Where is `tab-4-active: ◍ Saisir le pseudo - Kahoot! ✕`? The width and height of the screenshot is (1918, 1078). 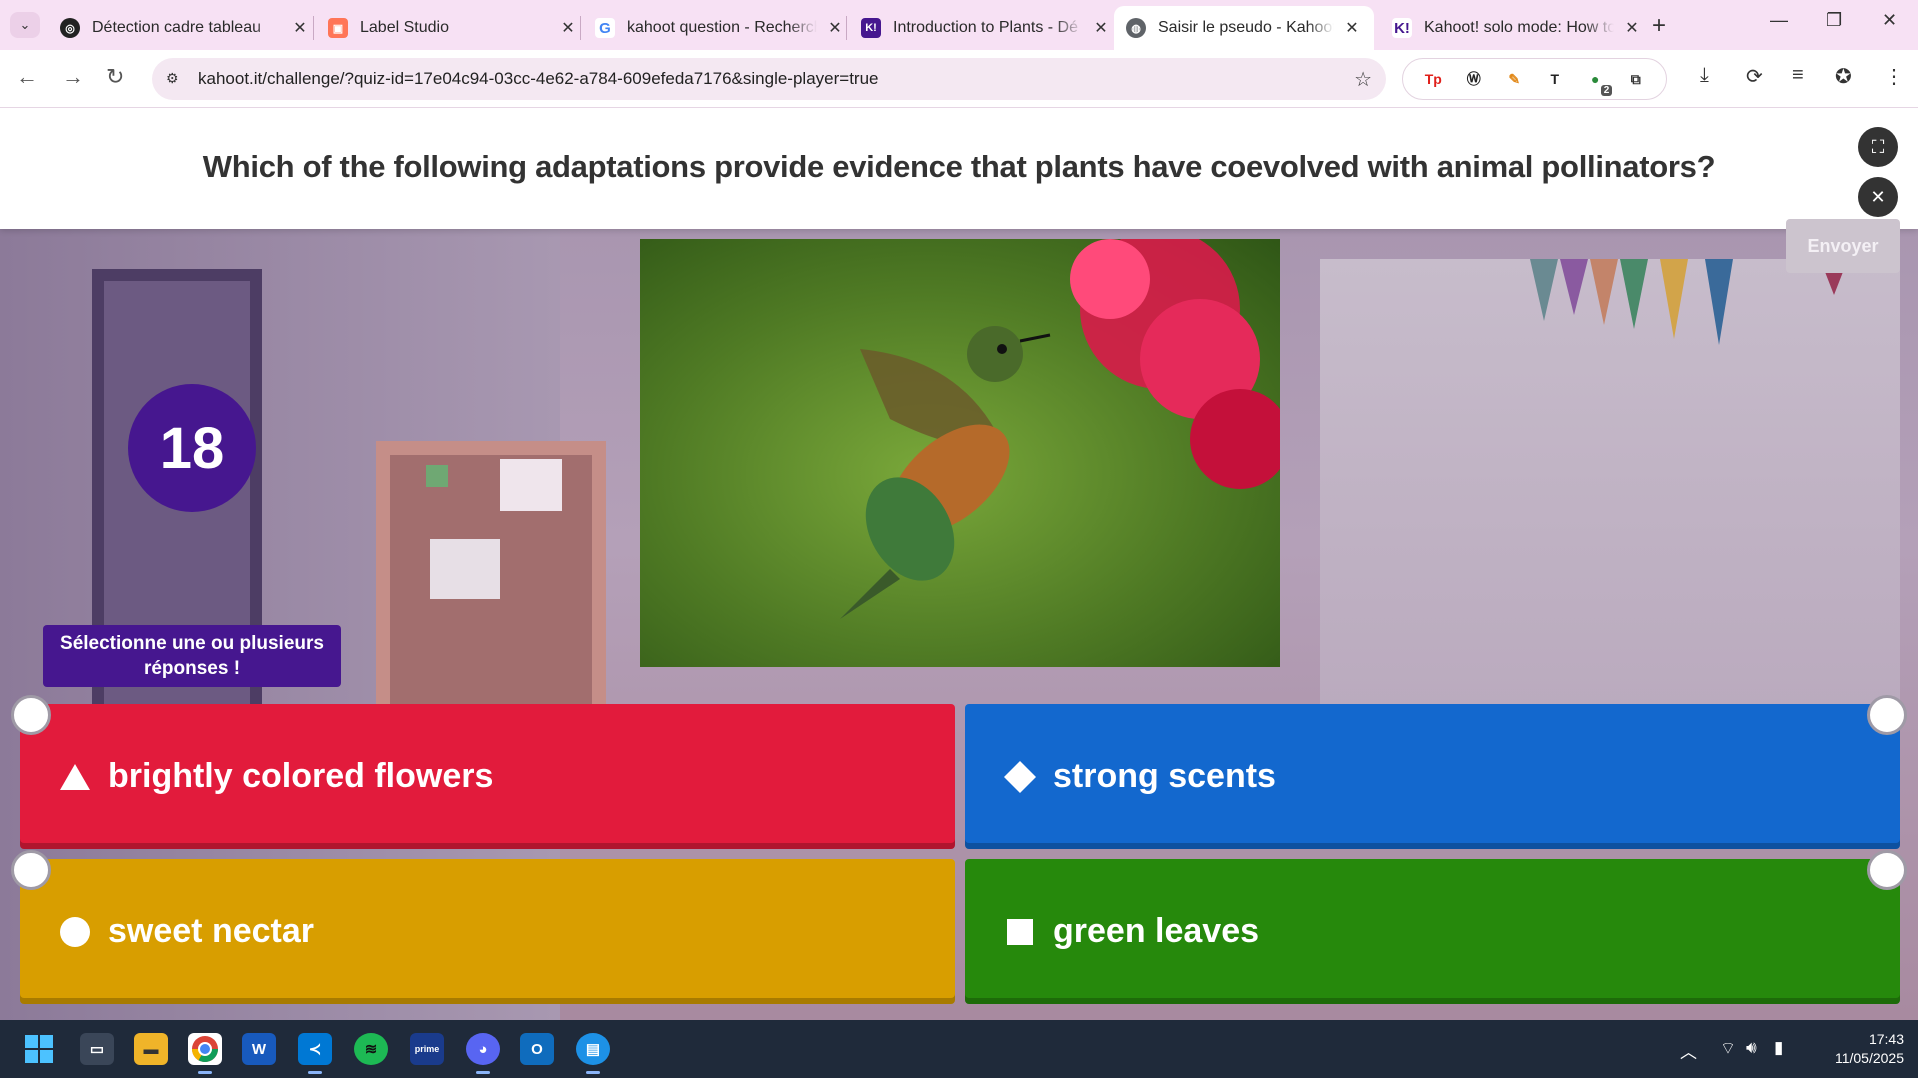 tab-4-active: ◍ Saisir le pseudo - Kahoot! ✕ is located at coordinates (1244, 28).